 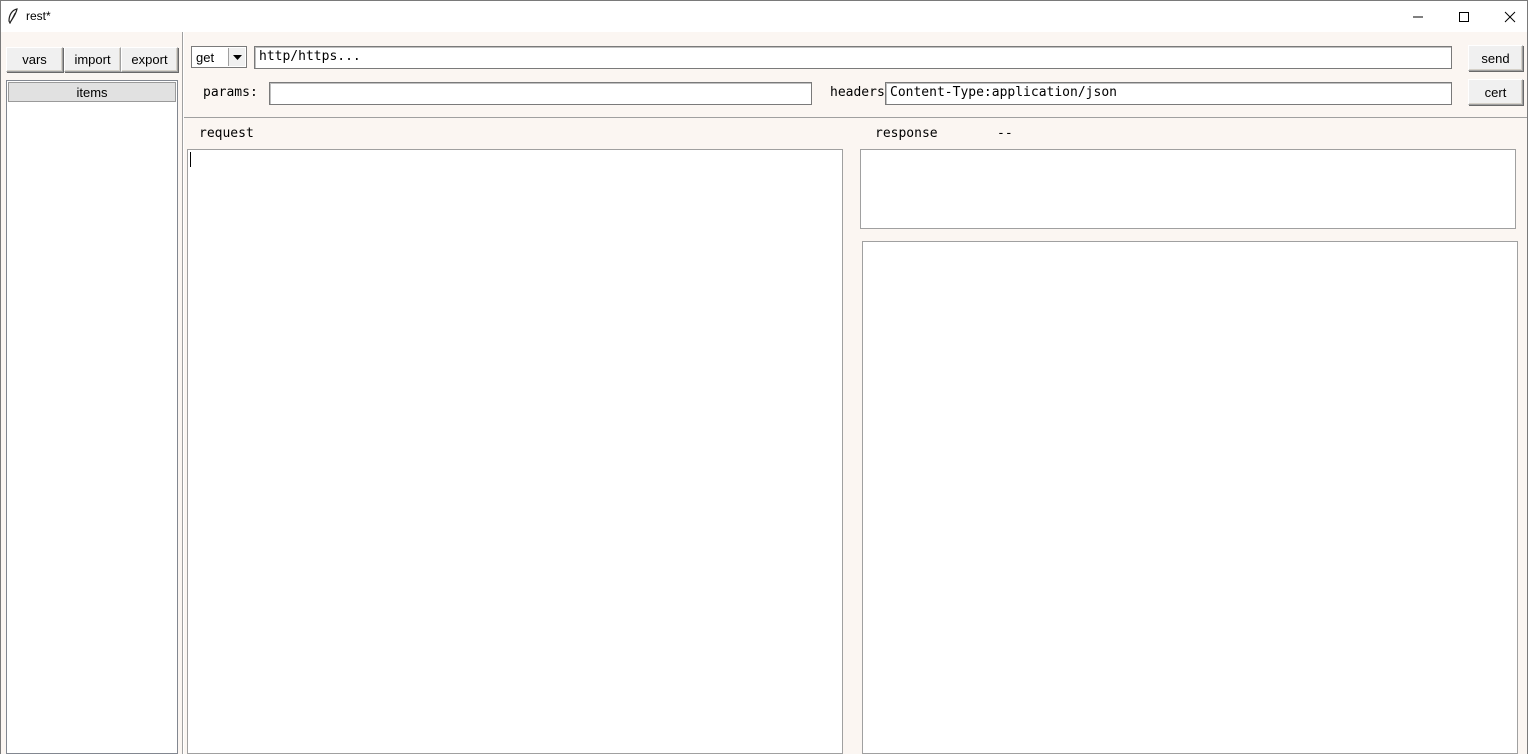 What do you see at coordinates (34, 59) in the screenshot?
I see `vars-button: vars` at bounding box center [34, 59].